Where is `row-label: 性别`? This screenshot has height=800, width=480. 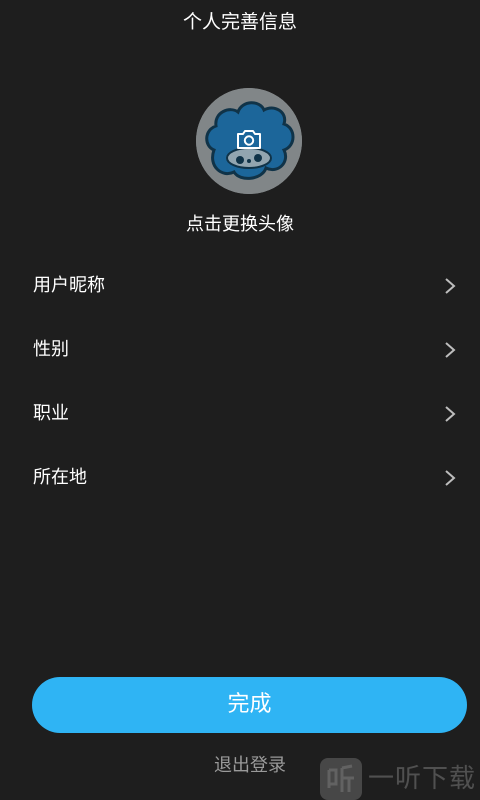 row-label: 性别 is located at coordinates (51, 349).